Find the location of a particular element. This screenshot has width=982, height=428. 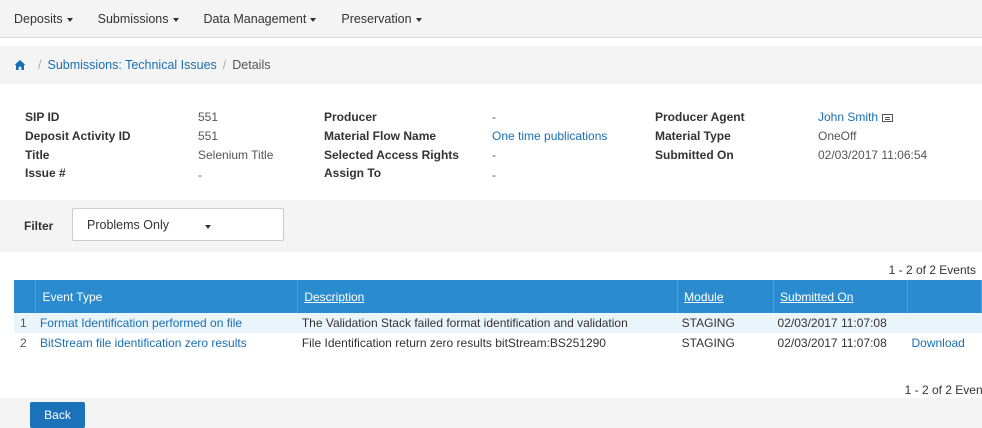

nav-submissions-label: Submissions is located at coordinates (133, 18).